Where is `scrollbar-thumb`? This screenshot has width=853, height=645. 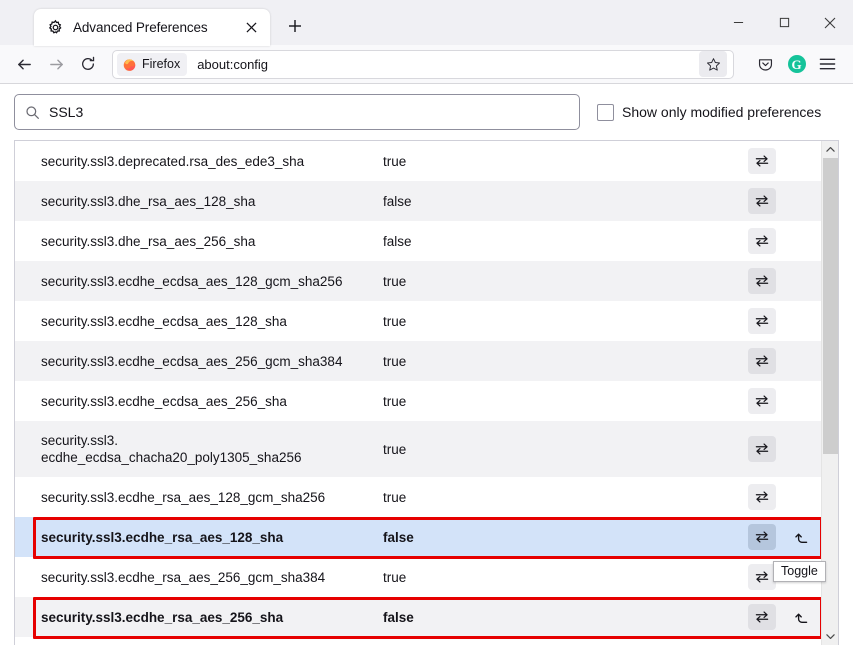 scrollbar-thumb is located at coordinates (830, 306).